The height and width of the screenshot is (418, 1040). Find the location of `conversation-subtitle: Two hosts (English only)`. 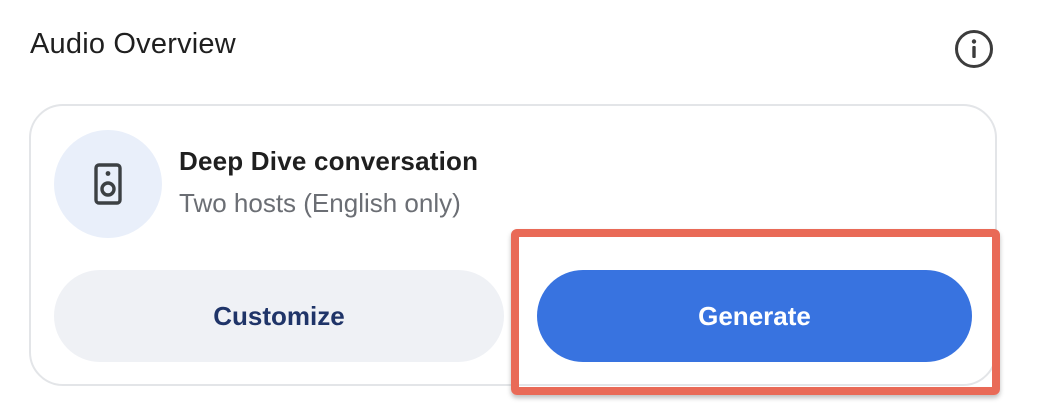

conversation-subtitle: Two hosts (English only) is located at coordinates (320, 203).